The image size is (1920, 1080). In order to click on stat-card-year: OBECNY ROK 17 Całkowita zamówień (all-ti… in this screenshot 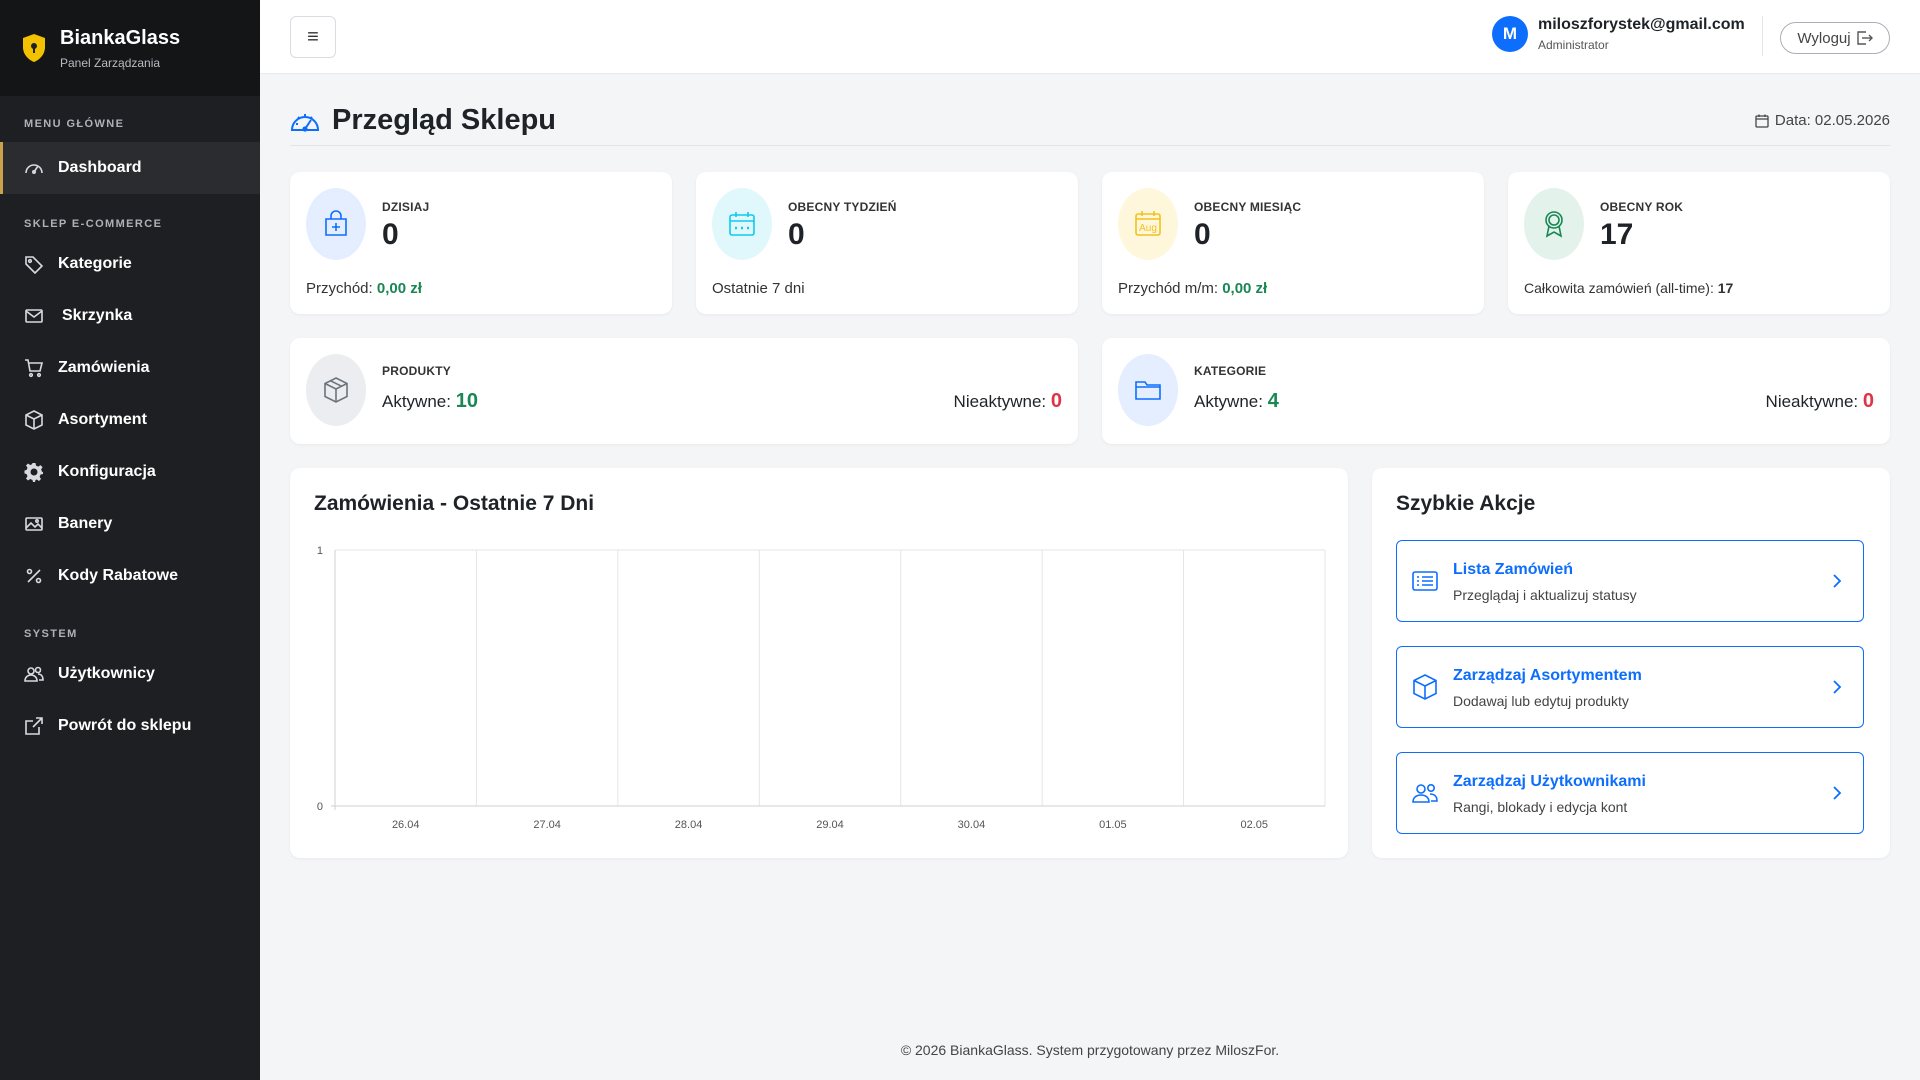, I will do `click(1699, 243)`.